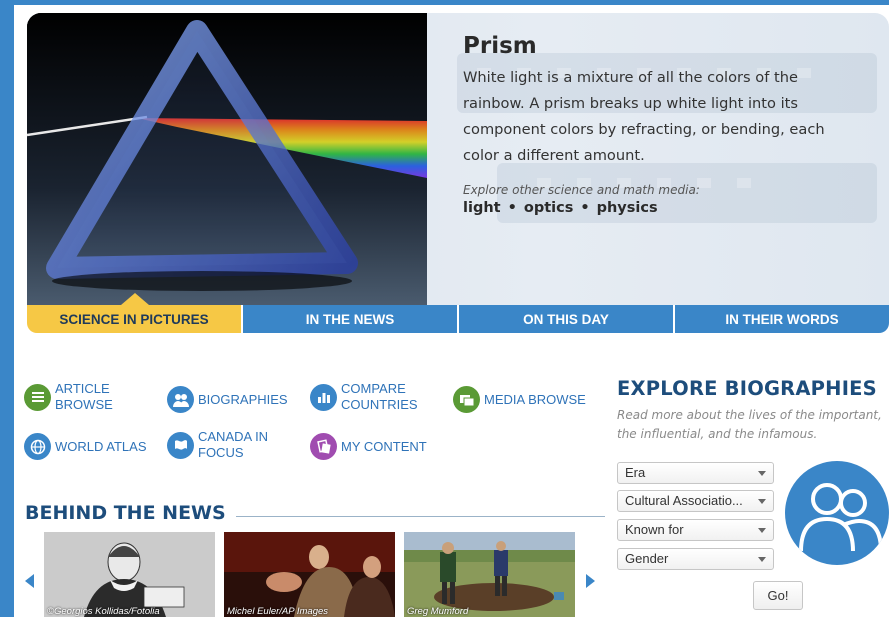 The width and height of the screenshot is (889, 617). What do you see at coordinates (37, 397) in the screenshot?
I see `list-icon` at bounding box center [37, 397].